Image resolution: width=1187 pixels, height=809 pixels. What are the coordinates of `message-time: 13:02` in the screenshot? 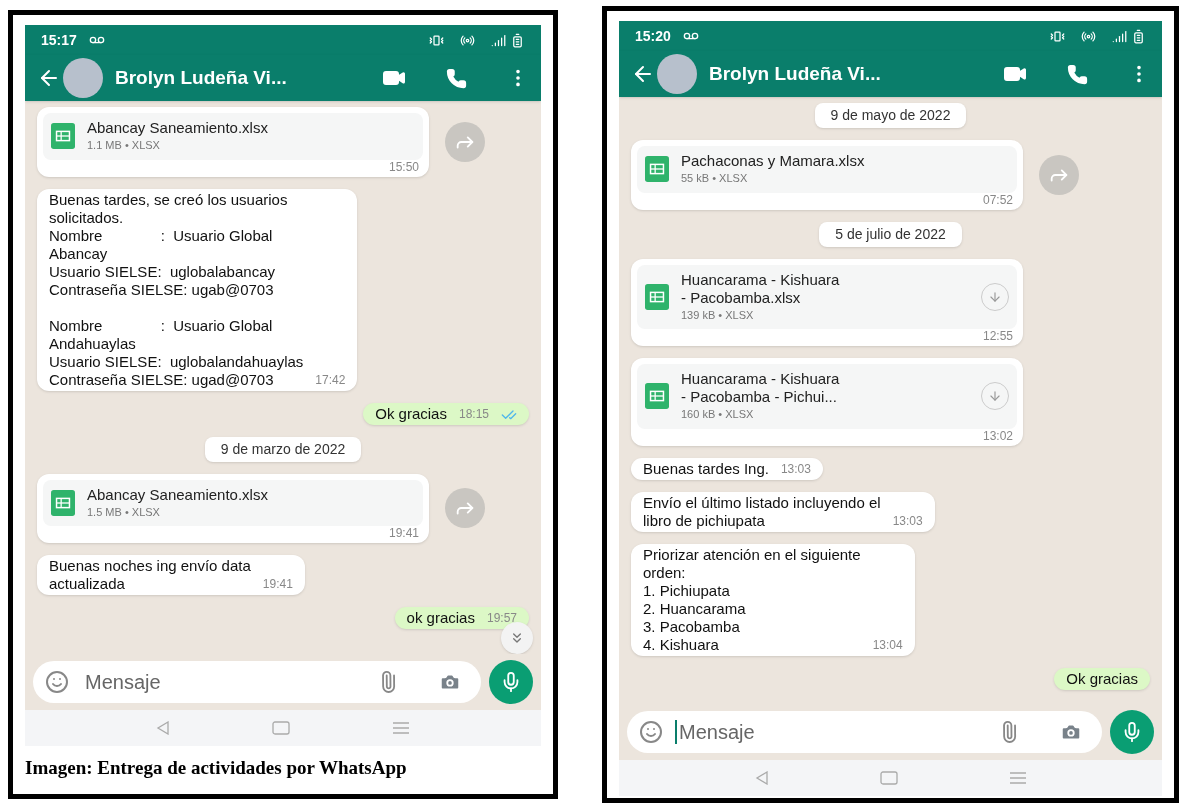 It's located at (998, 436).